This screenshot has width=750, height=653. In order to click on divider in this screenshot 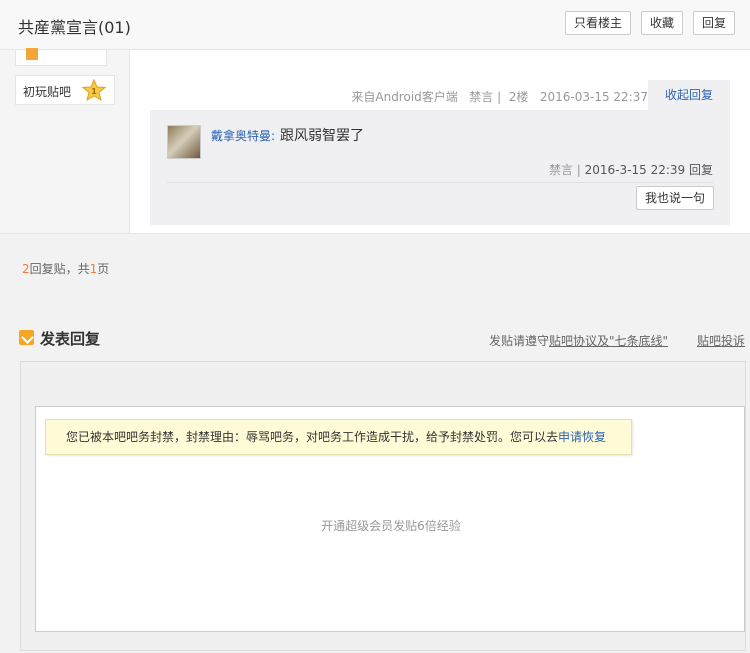, I will do `click(440, 182)`.